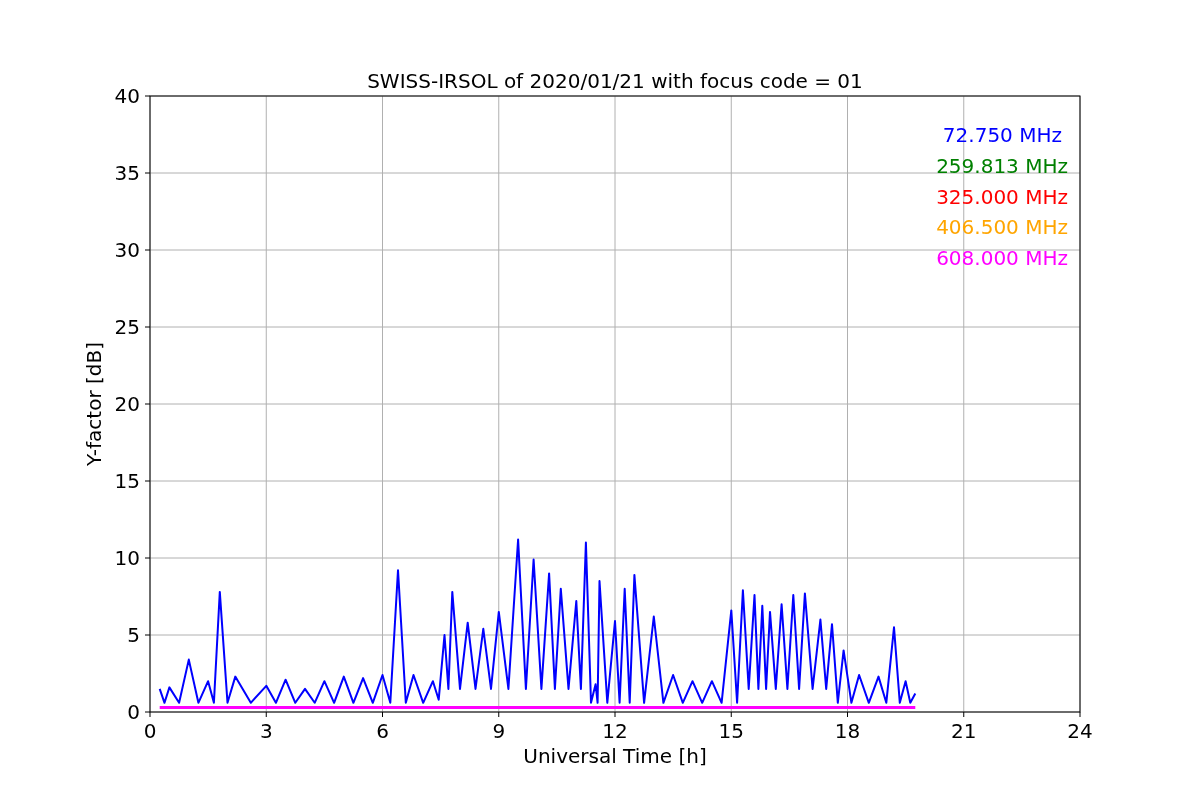 The image size is (1200, 800). I want to click on tick-label: 30, so click(127, 250).